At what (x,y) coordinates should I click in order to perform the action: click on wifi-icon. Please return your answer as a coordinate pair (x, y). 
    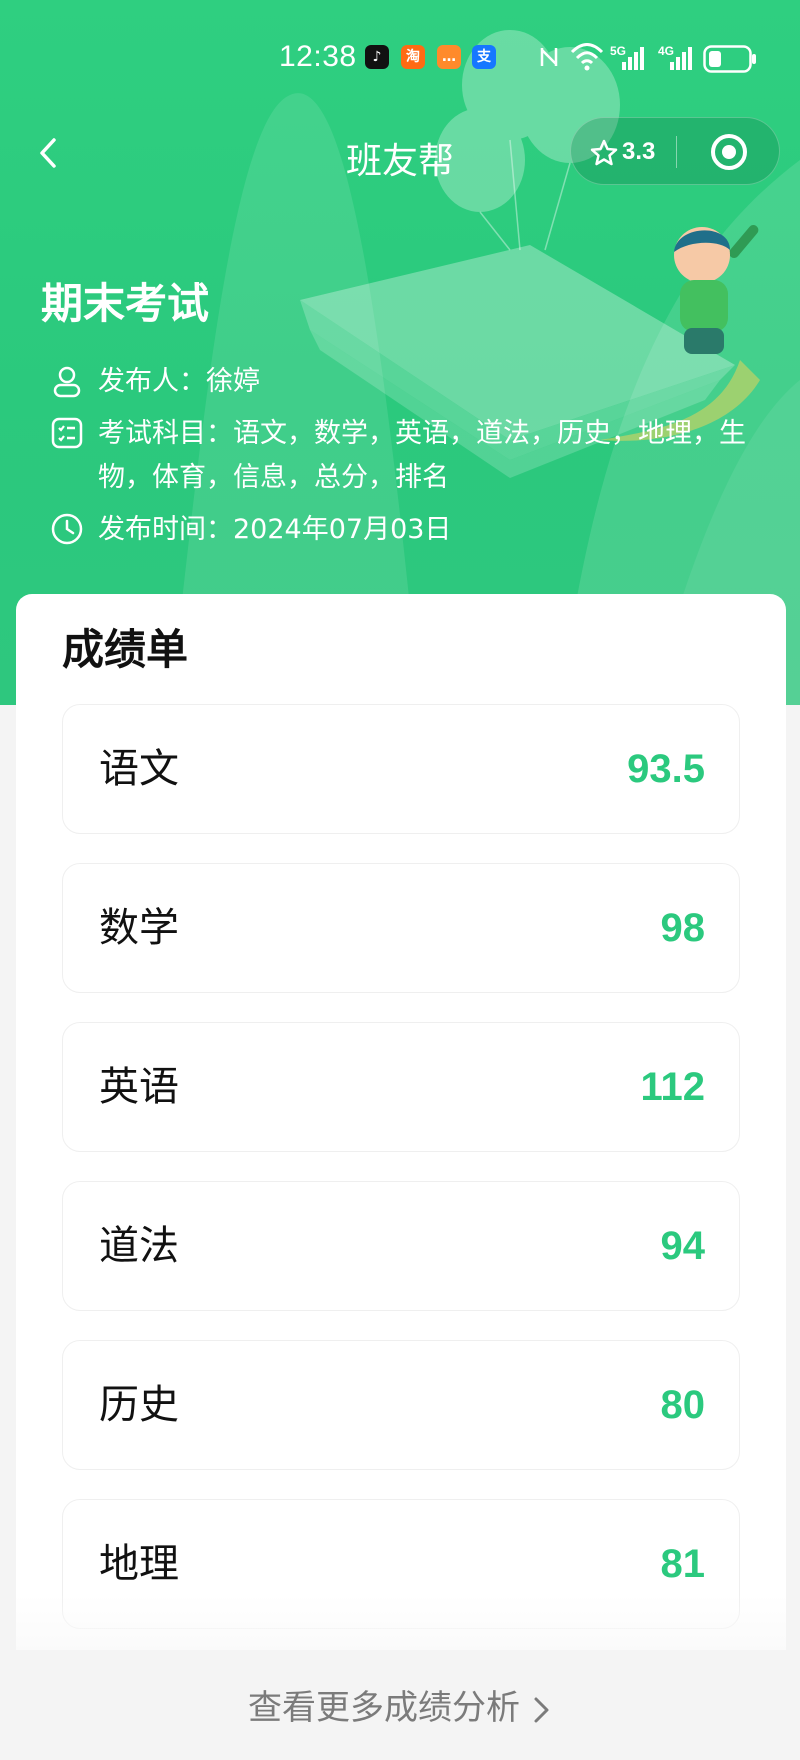
    Looking at the image, I should click on (587, 57).